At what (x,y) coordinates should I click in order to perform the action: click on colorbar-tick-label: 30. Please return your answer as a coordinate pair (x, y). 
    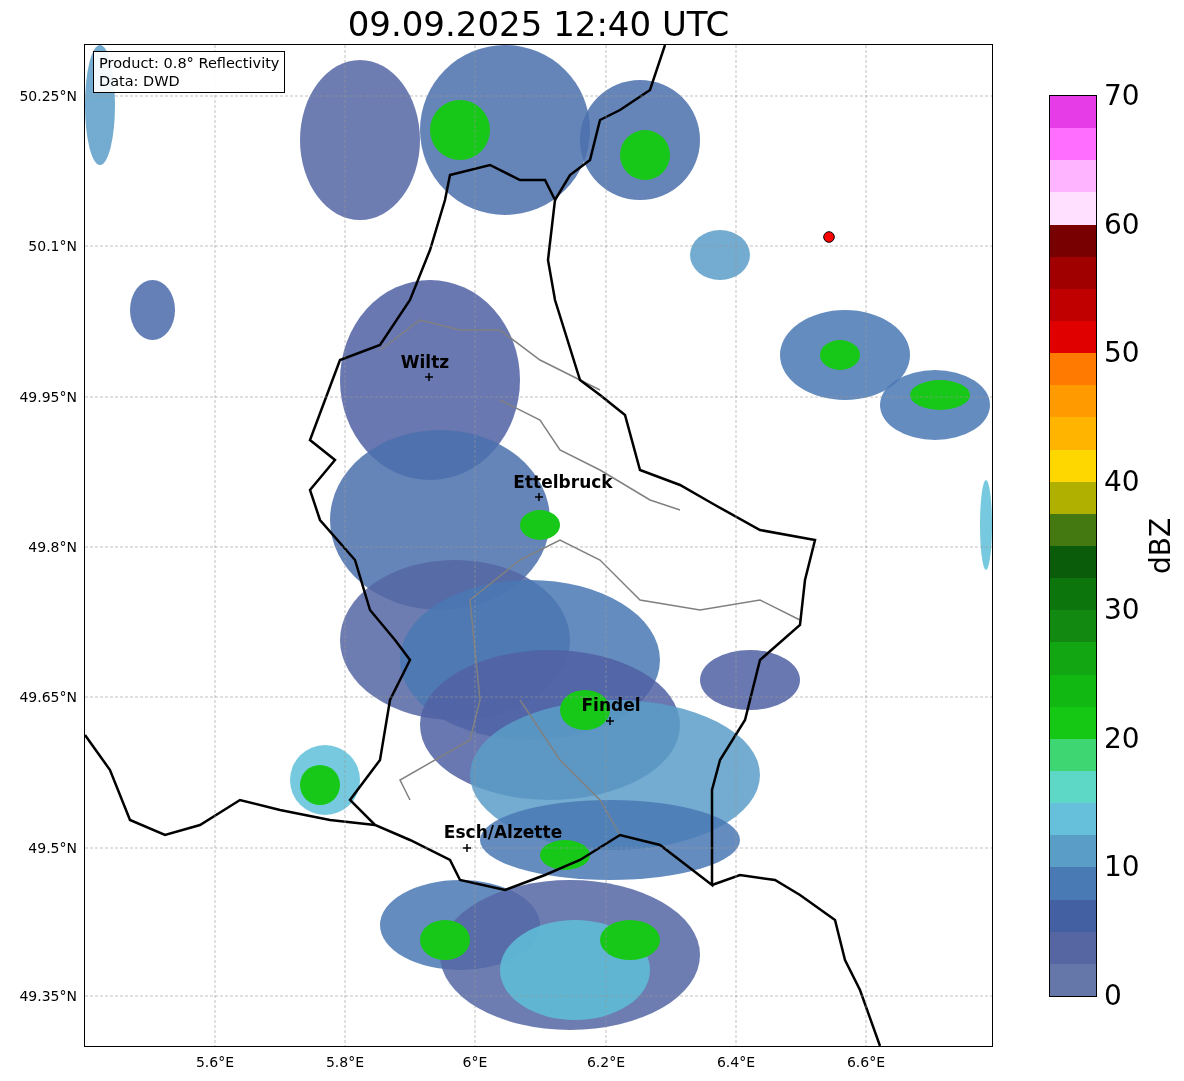
    Looking at the image, I should click on (1122, 610).